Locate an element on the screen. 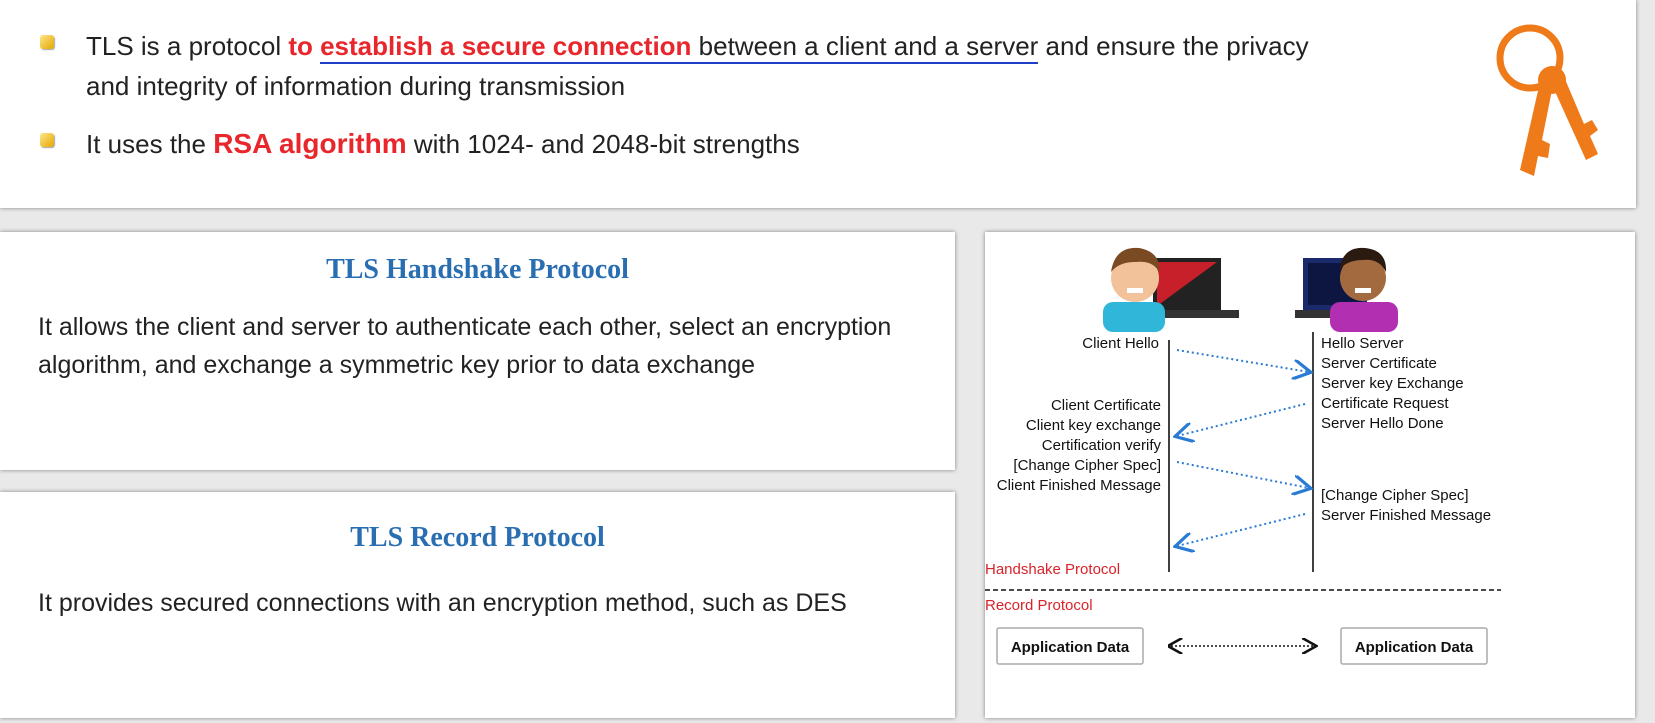 The height and width of the screenshot is (723, 1655). bullet-1-mid: between a client and a server is located at coordinates (865, 46).